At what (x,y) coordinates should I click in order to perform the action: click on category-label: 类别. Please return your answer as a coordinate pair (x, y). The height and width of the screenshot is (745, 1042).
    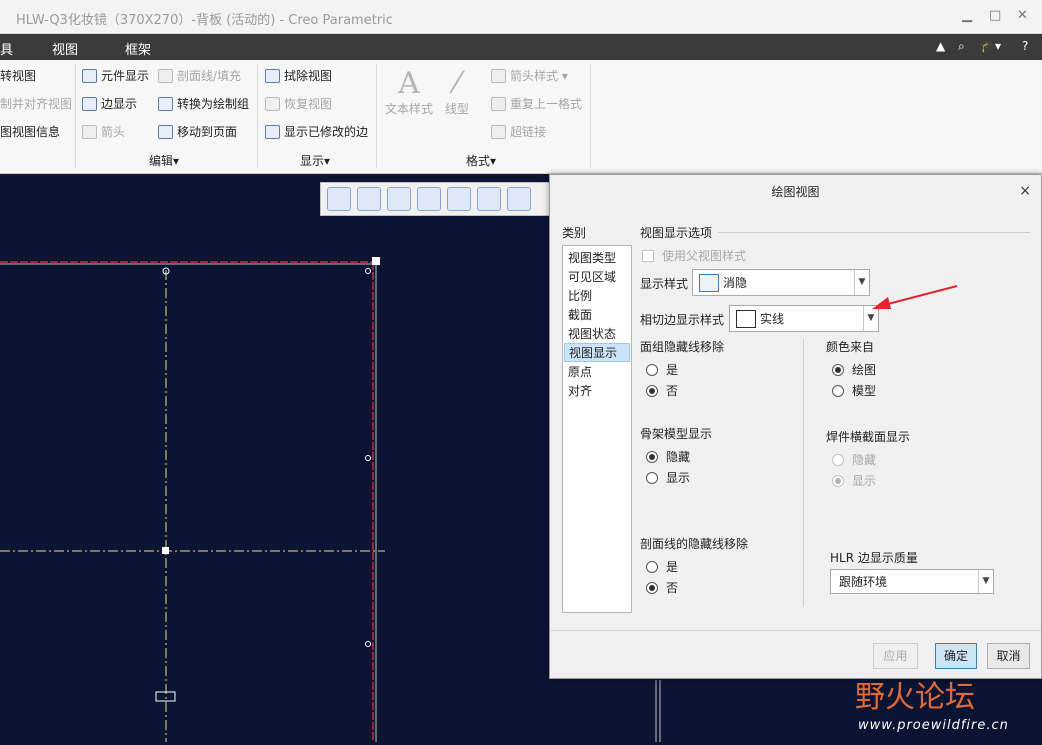
    Looking at the image, I should click on (574, 233).